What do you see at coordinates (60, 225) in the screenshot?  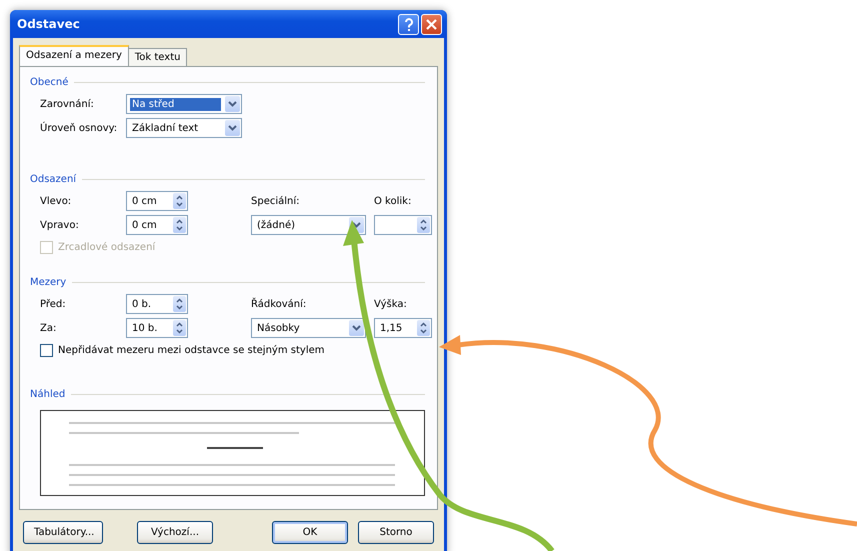 I see `field-label: Vpravo:` at bounding box center [60, 225].